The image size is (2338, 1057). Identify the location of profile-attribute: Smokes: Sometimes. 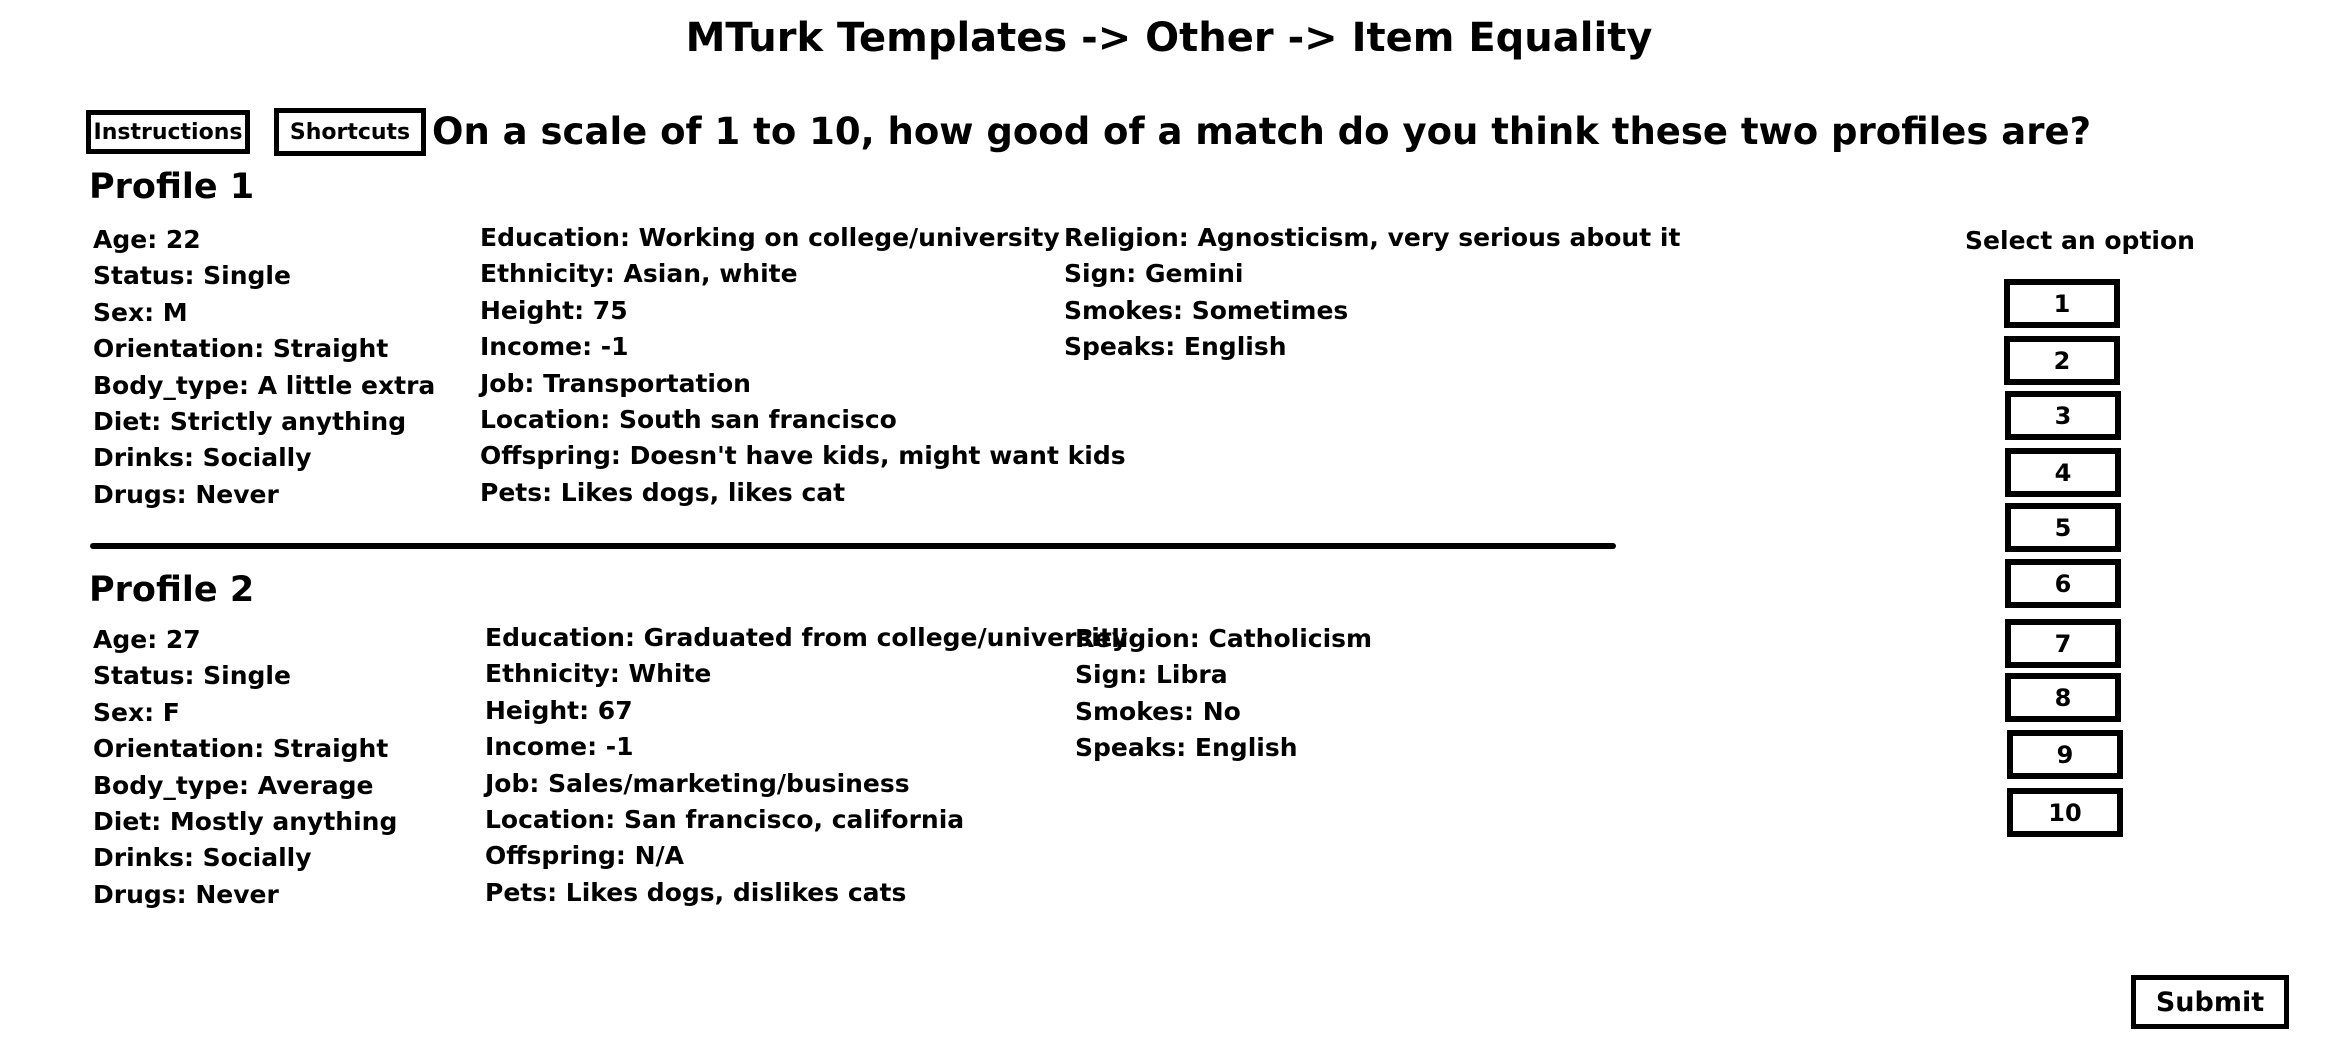
(1206, 310).